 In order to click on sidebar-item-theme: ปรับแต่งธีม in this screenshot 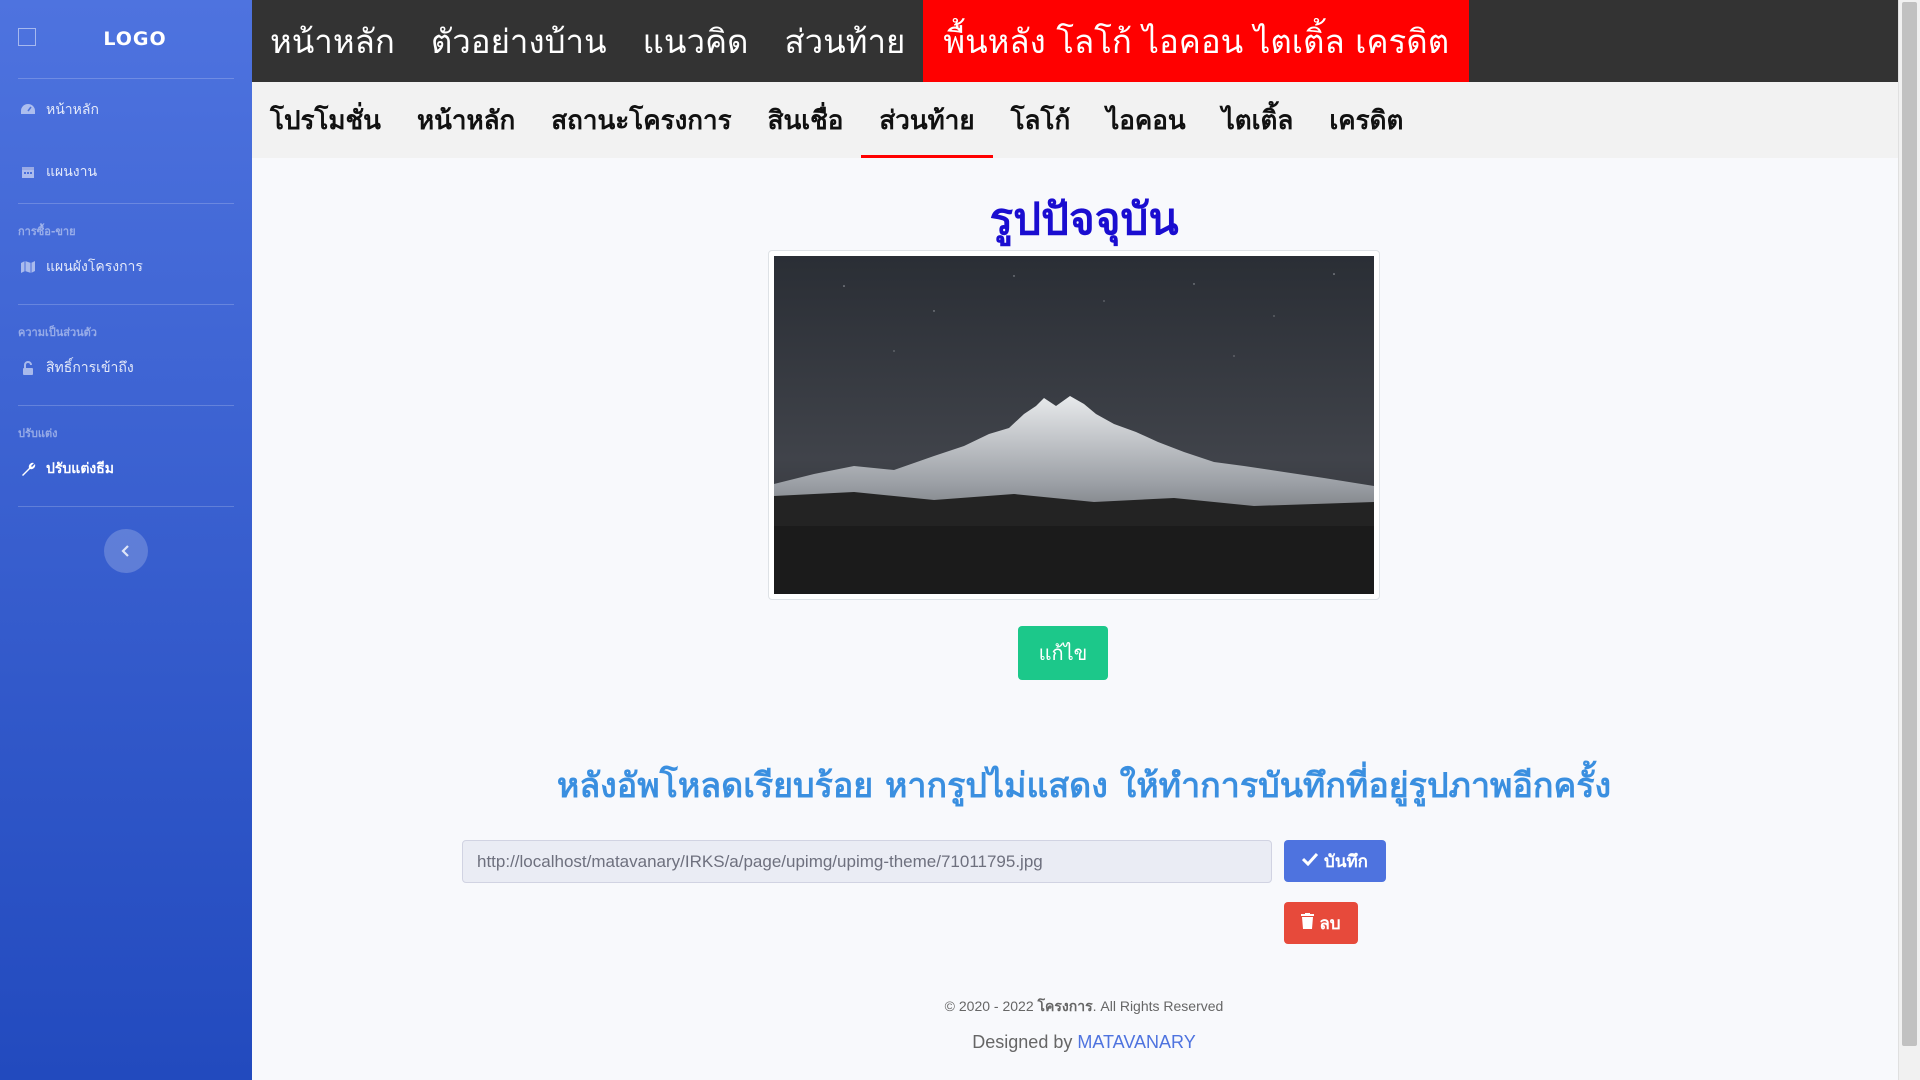, I will do `click(126, 469)`.